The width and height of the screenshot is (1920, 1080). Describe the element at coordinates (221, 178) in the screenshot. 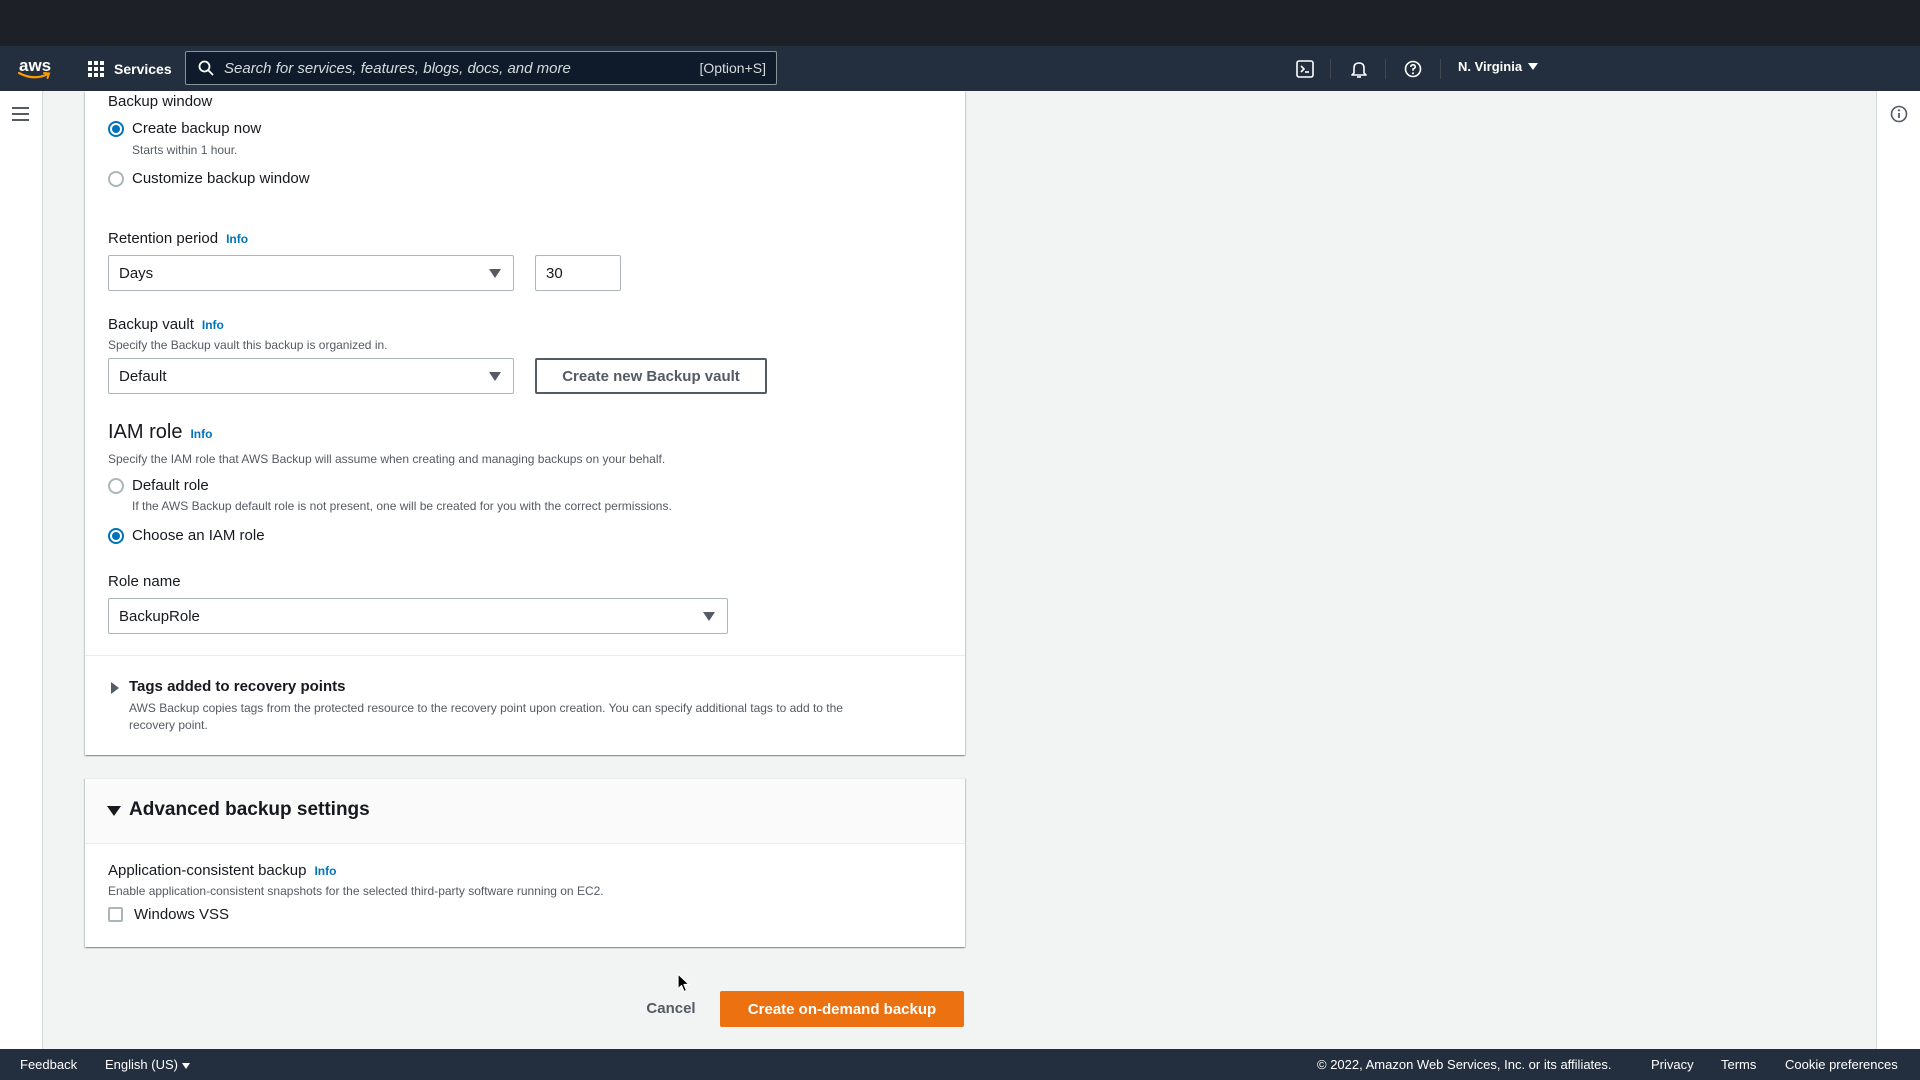

I see `customize-backup-window-label: Customize backup window` at that location.